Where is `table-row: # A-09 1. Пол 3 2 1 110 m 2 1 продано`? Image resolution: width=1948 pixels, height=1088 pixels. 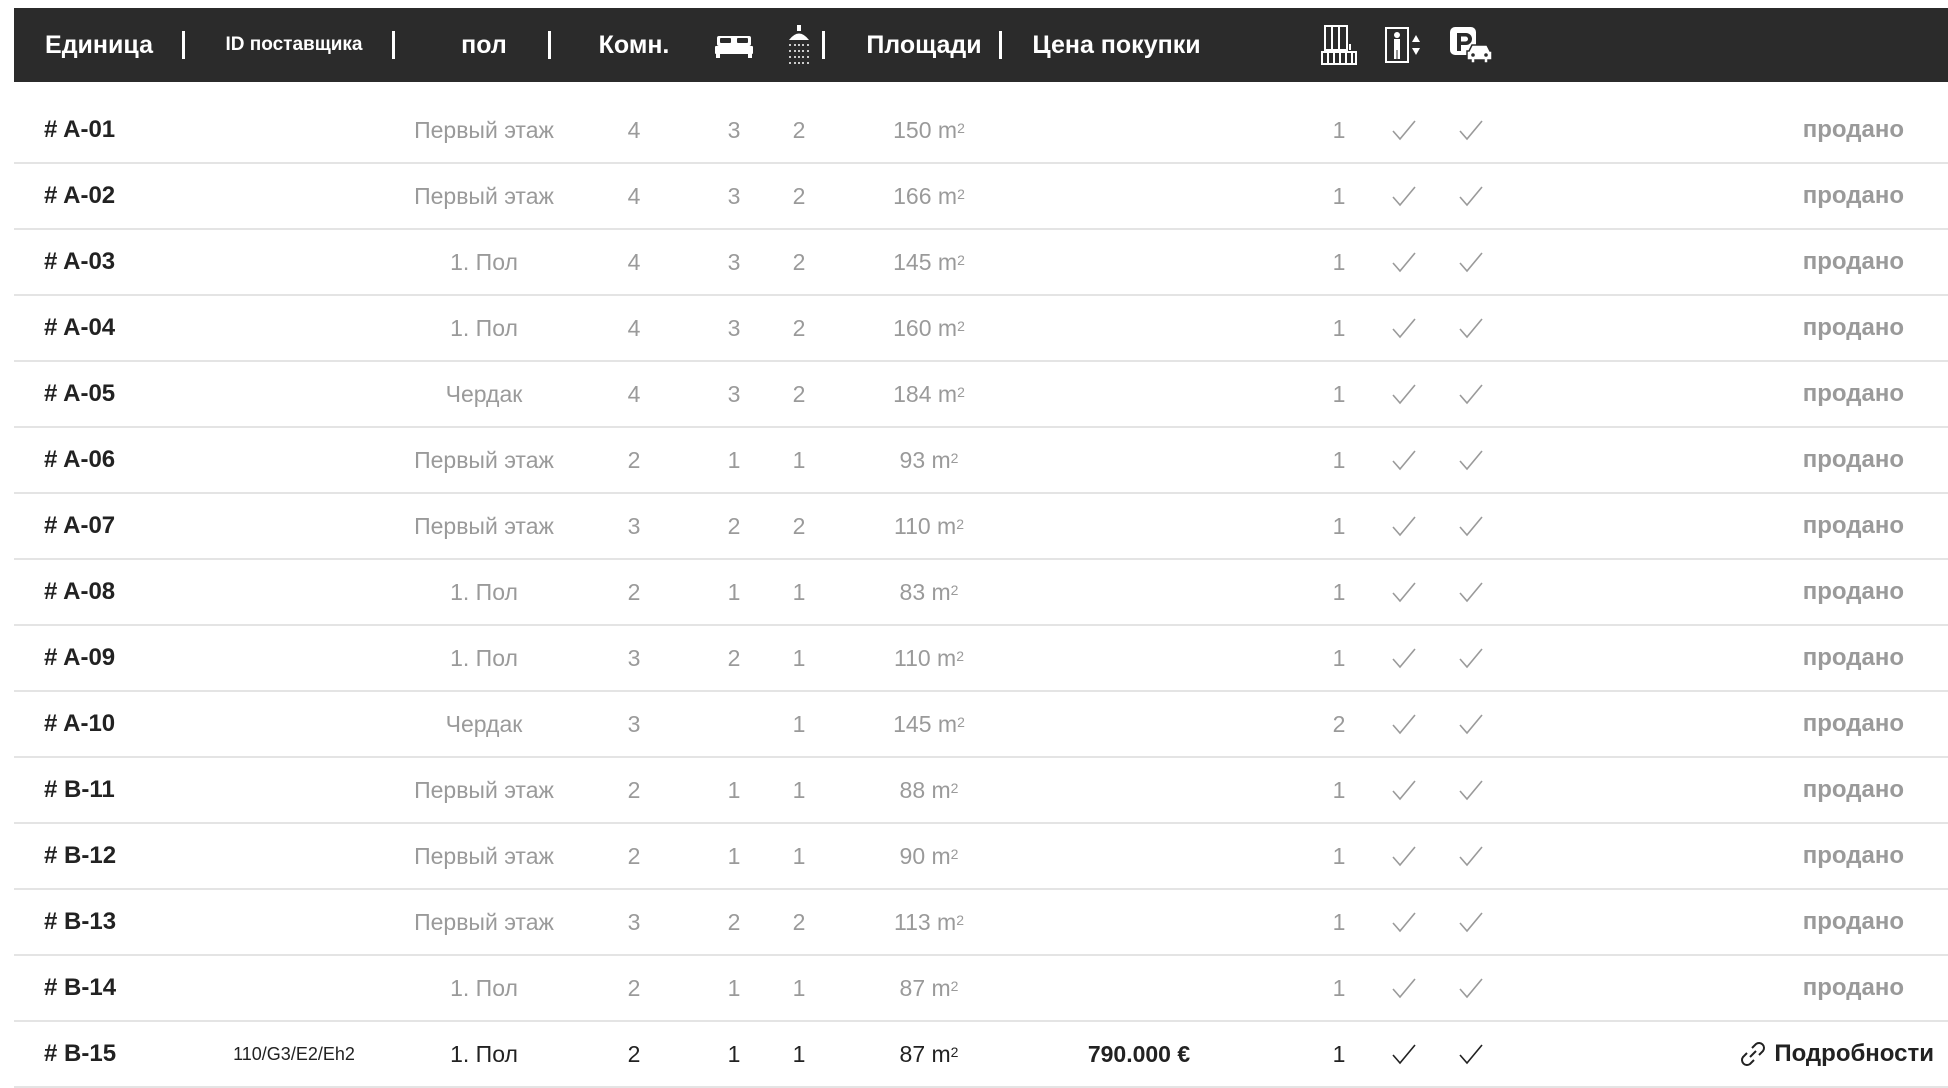
table-row: # A-09 1. Пол 3 2 1 110 m 2 1 продано is located at coordinates (981, 659).